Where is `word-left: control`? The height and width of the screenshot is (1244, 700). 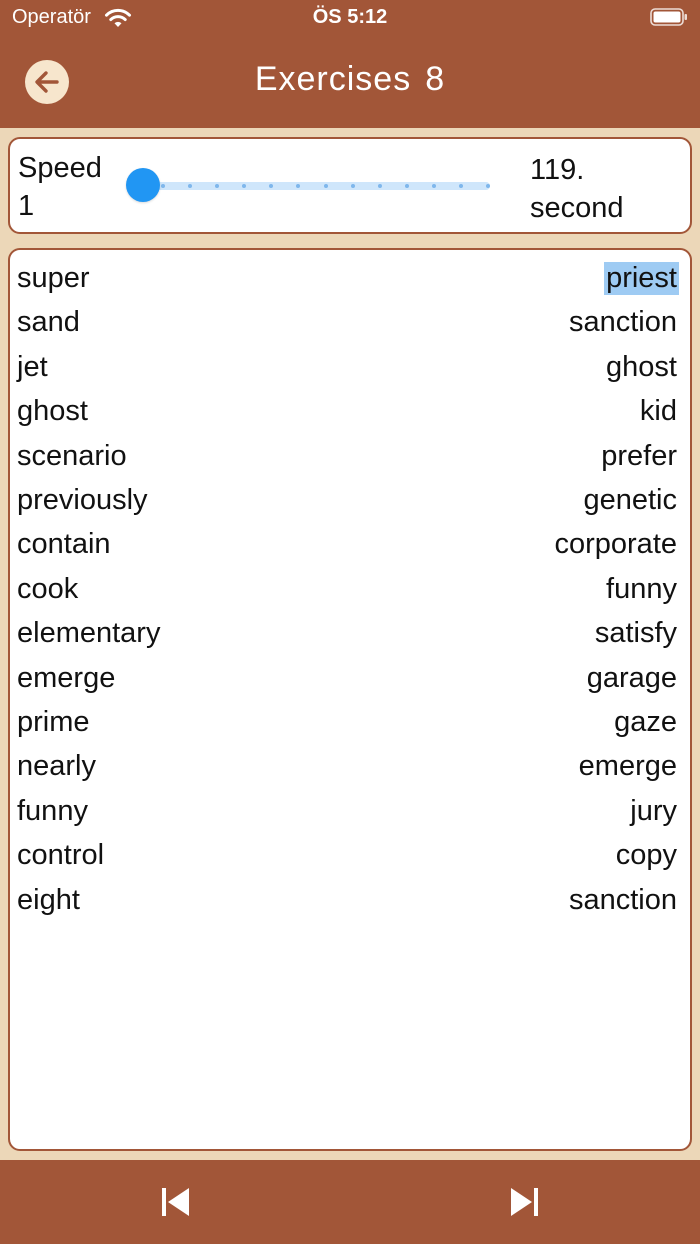
word-left: control is located at coordinates (60, 855).